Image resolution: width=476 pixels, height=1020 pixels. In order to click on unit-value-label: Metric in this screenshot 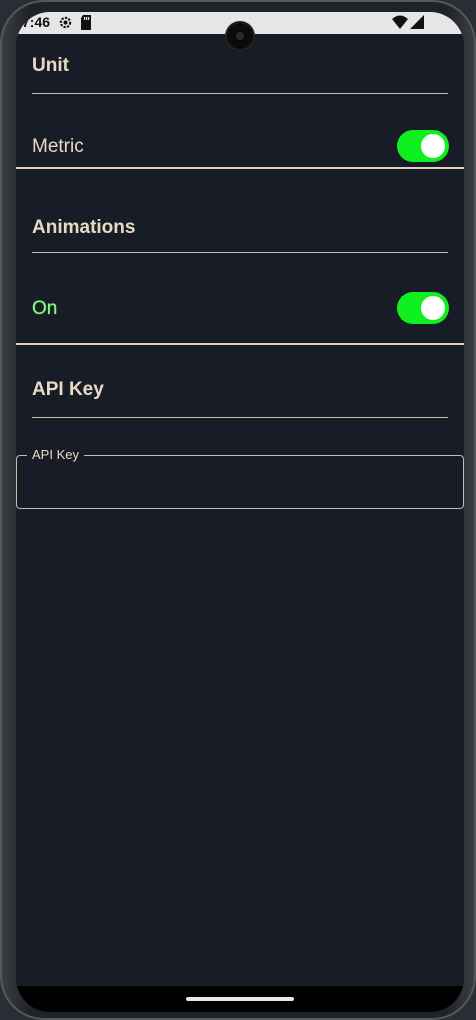, I will do `click(58, 146)`.